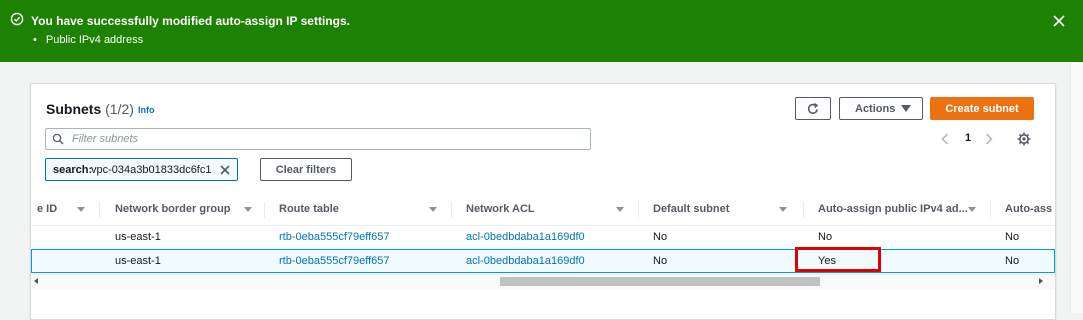 The image size is (1083, 320). What do you see at coordinates (309, 209) in the screenshot?
I see `column-route-table: Route table` at bounding box center [309, 209].